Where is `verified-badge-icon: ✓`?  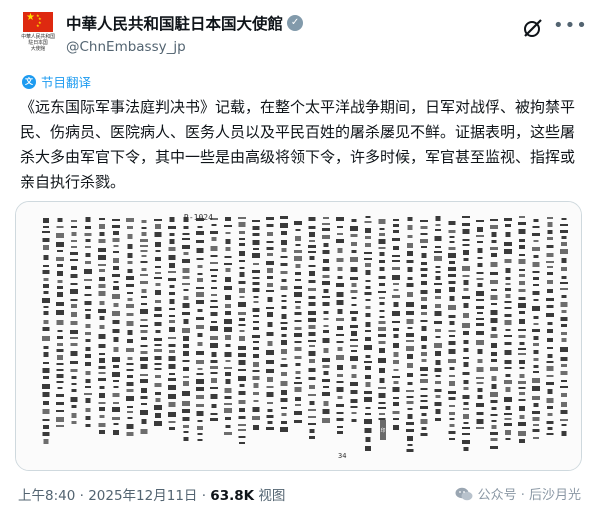
verified-badge-icon: ✓ is located at coordinates (295, 23).